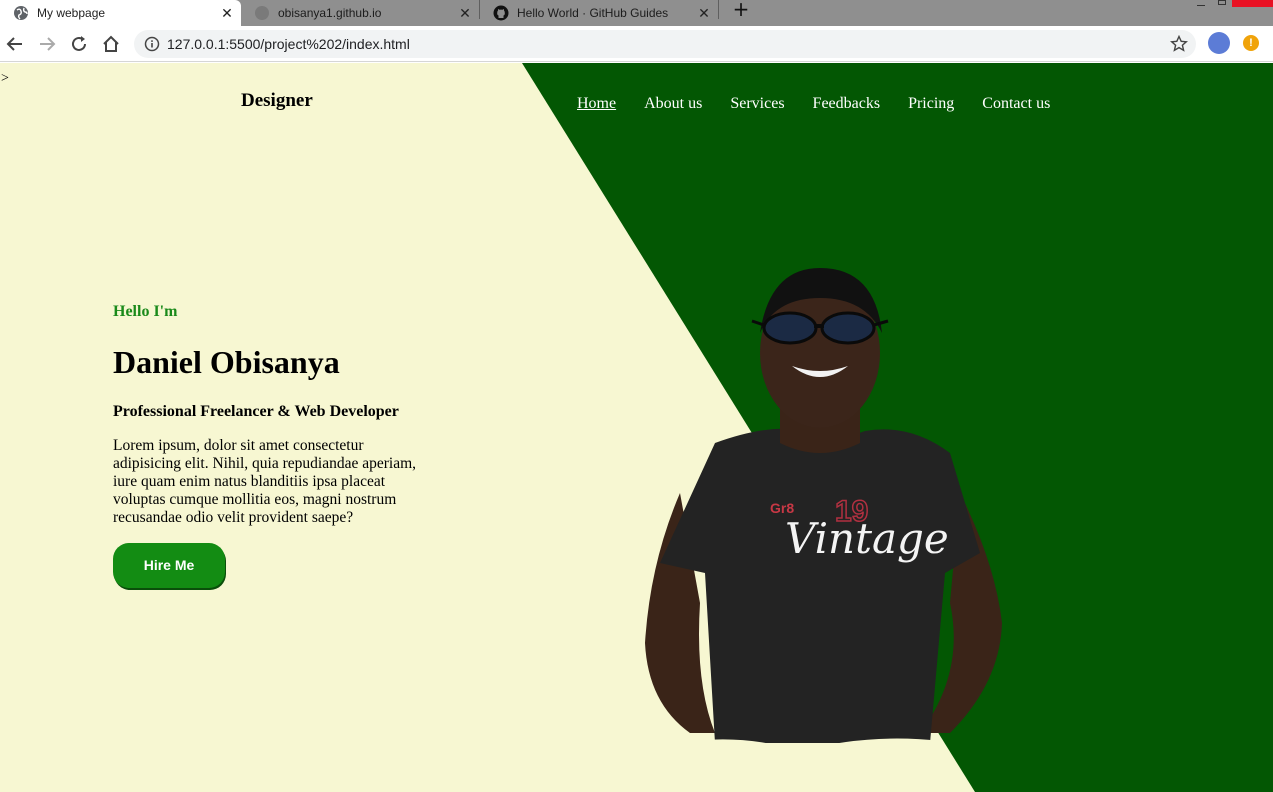  I want to click on forward-arrow-icon, so click(47, 44).